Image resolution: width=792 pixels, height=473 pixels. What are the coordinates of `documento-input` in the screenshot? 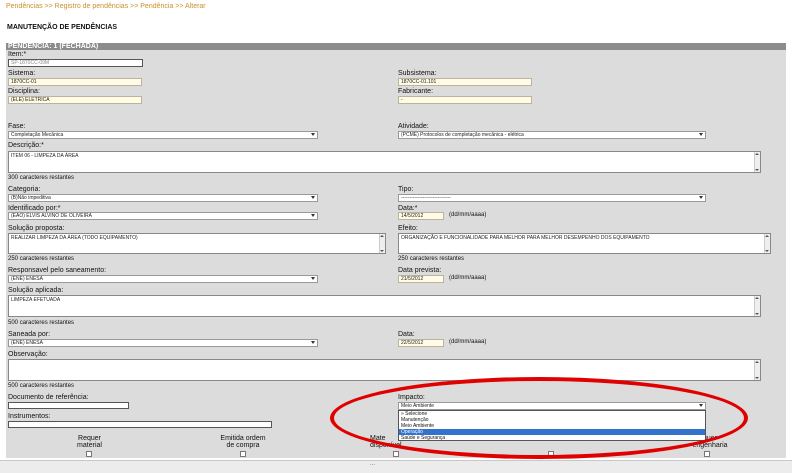 It's located at (68, 405).